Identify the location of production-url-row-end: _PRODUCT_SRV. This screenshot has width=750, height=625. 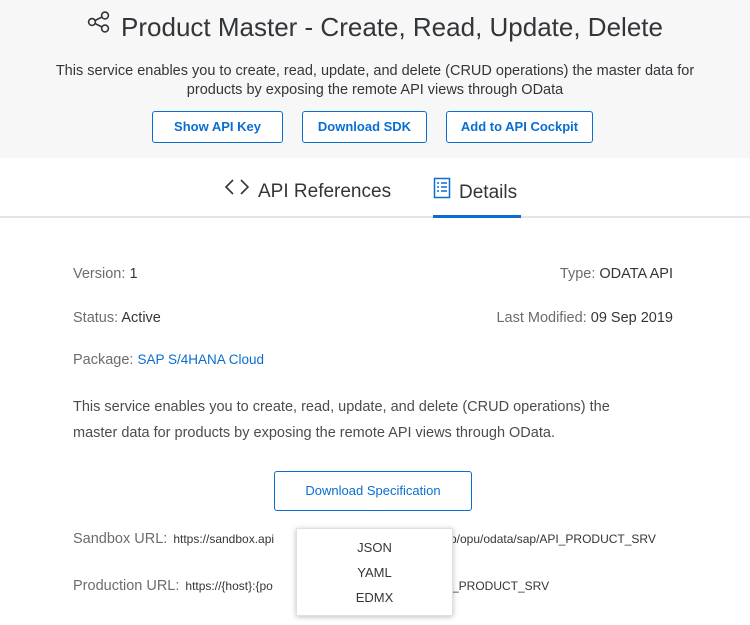
(500, 586).